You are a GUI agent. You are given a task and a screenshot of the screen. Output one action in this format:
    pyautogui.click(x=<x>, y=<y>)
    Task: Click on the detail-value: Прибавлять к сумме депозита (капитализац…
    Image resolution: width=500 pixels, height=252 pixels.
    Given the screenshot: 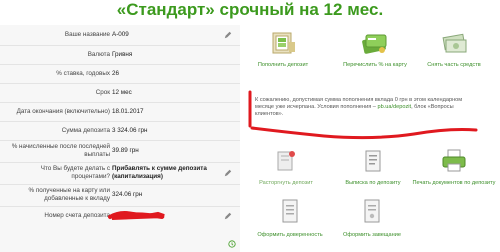 What is the action you would take?
    pyautogui.click(x=159, y=172)
    